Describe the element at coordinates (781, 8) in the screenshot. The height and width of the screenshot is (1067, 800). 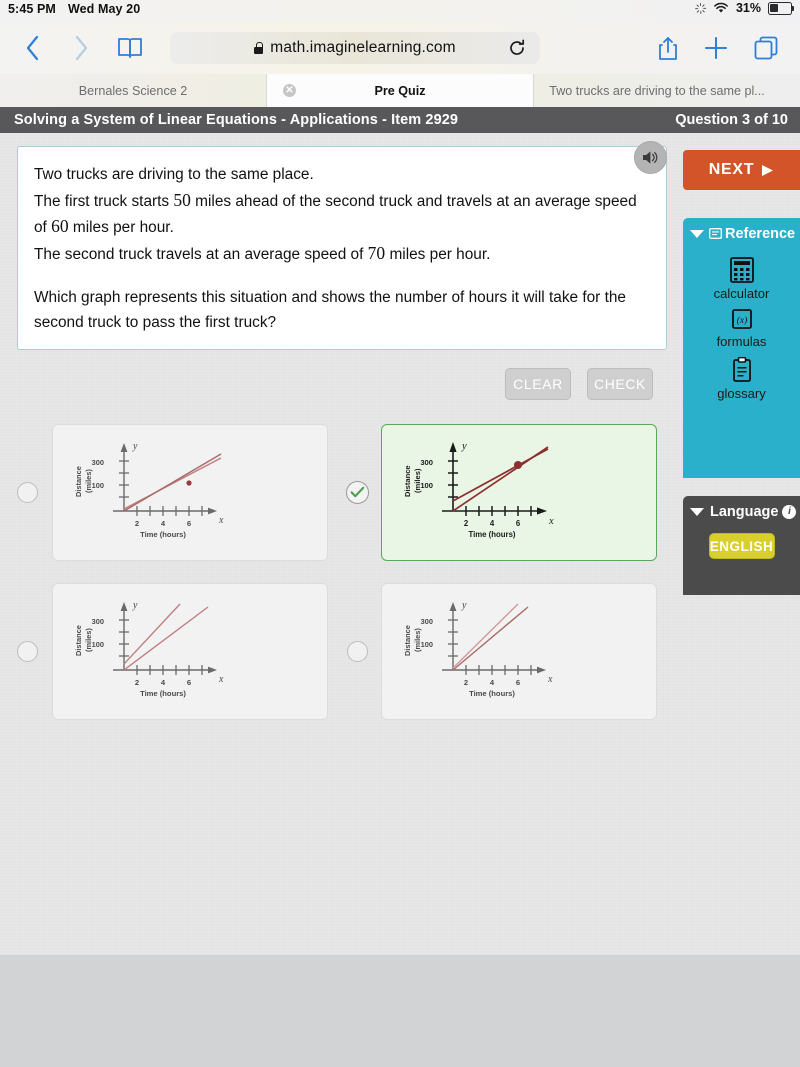
I see `battery-icon` at that location.